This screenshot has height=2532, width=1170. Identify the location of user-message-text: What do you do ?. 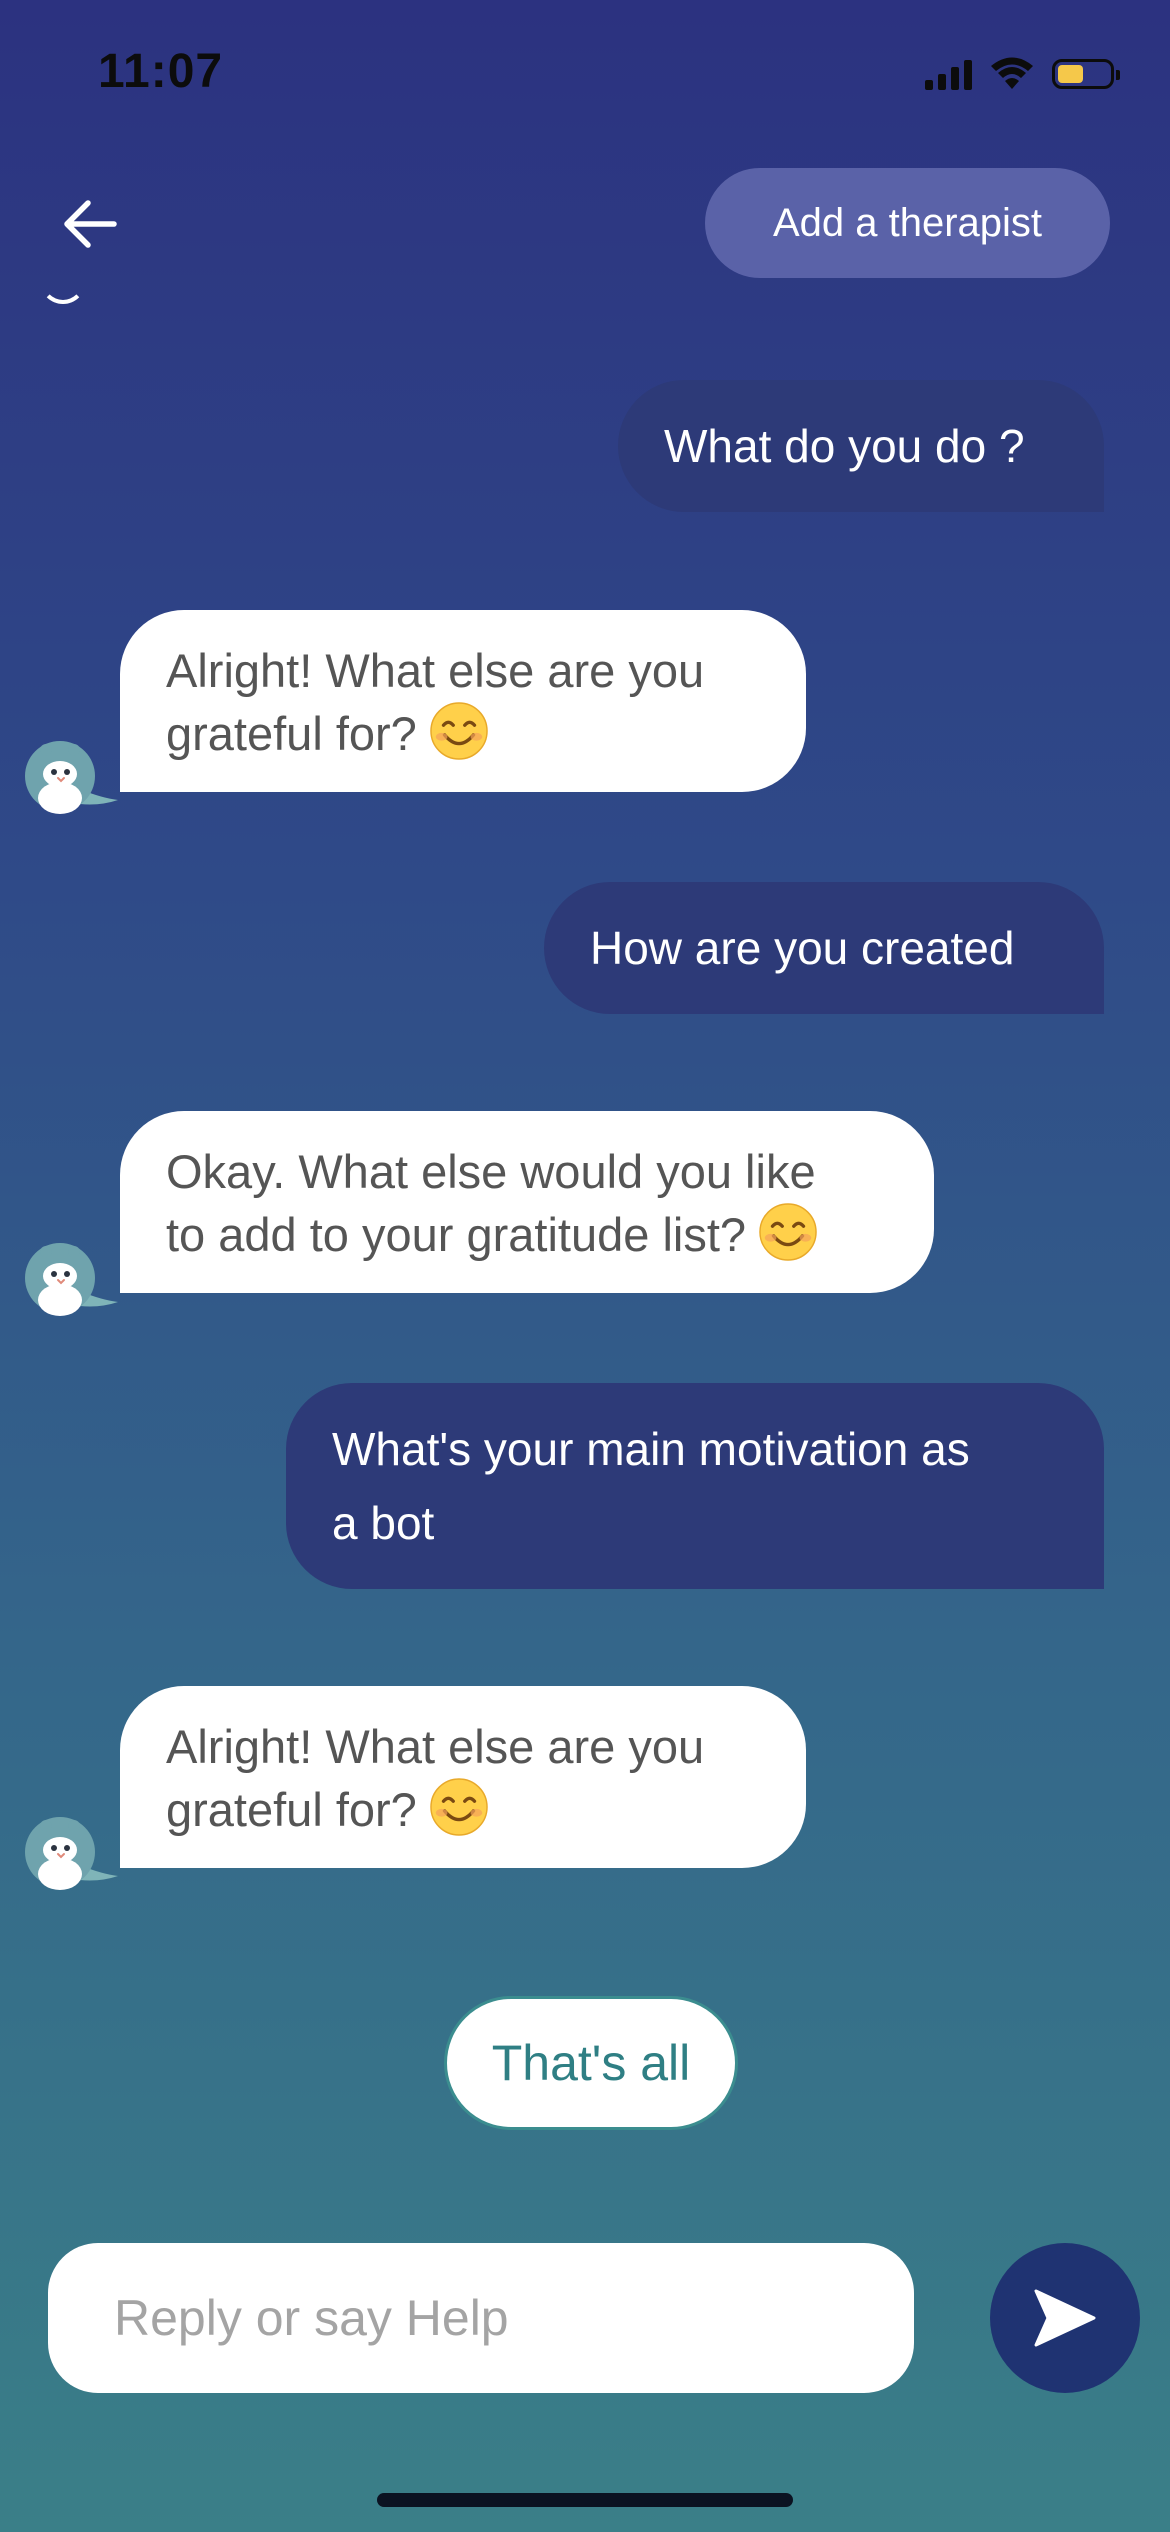
(844, 446).